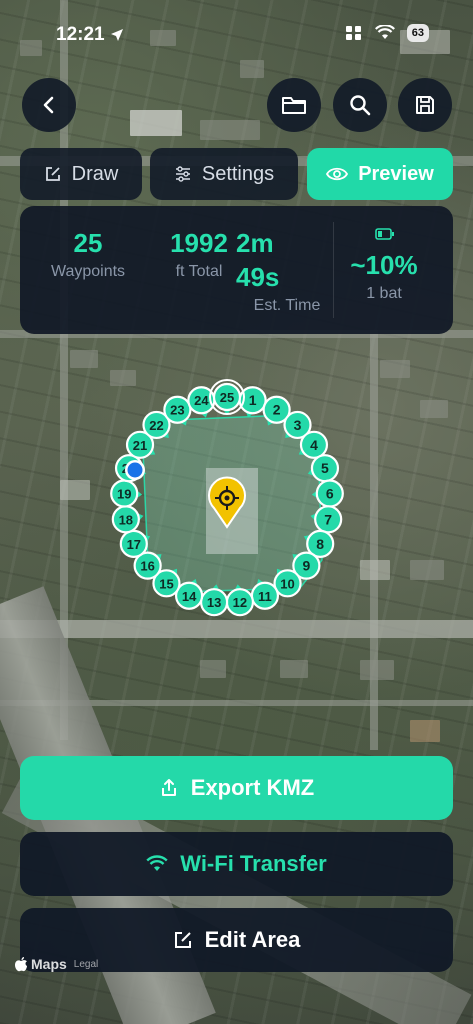 The width and height of the screenshot is (473, 1024). Describe the element at coordinates (156, 425) in the screenshot. I see `waypoint-label: 22` at that location.